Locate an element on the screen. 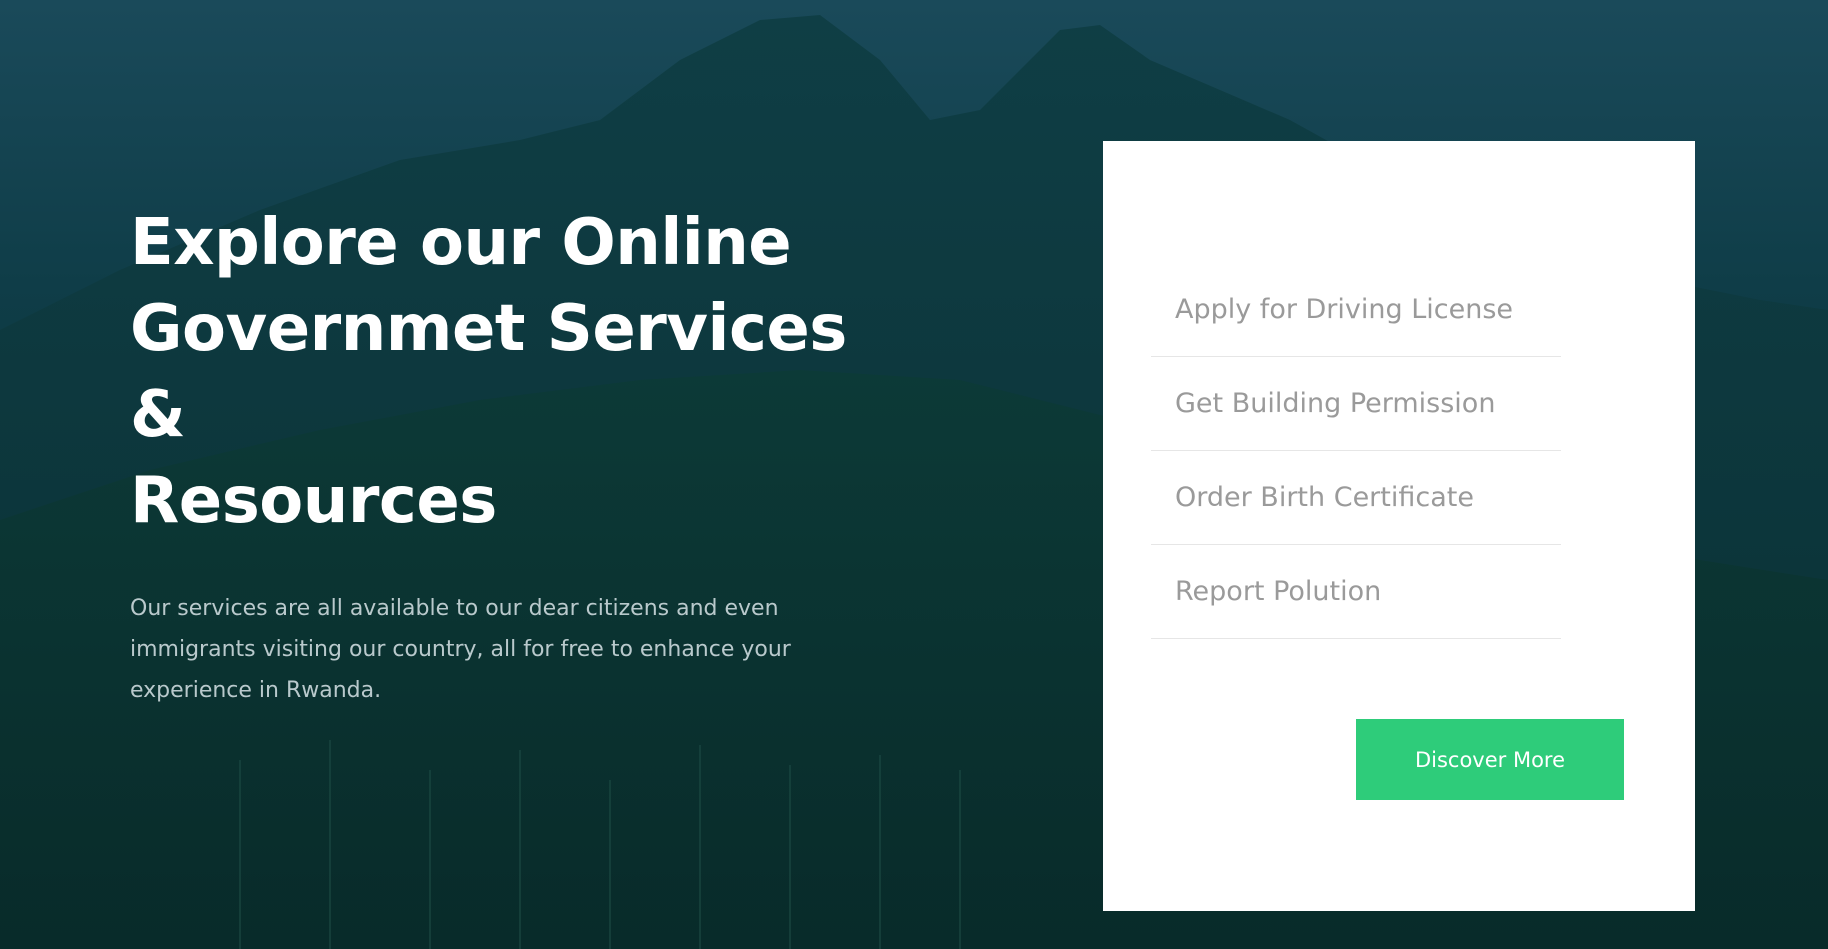  discover-more-button: Discover More is located at coordinates (1490, 759).